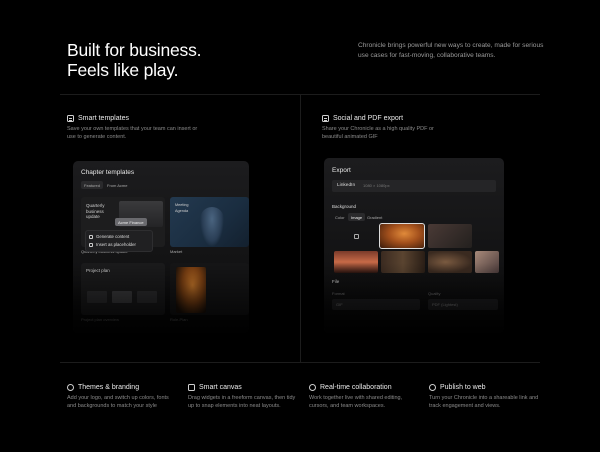  What do you see at coordinates (356, 387) in the screenshot?
I see `feature-title: Real-time collaboration` at bounding box center [356, 387].